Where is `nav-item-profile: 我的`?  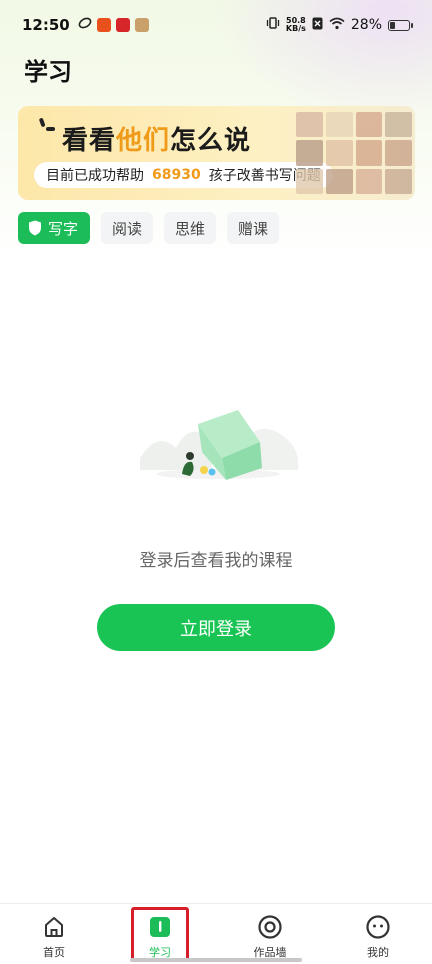 nav-item-profile: 我的 is located at coordinates (378, 933).